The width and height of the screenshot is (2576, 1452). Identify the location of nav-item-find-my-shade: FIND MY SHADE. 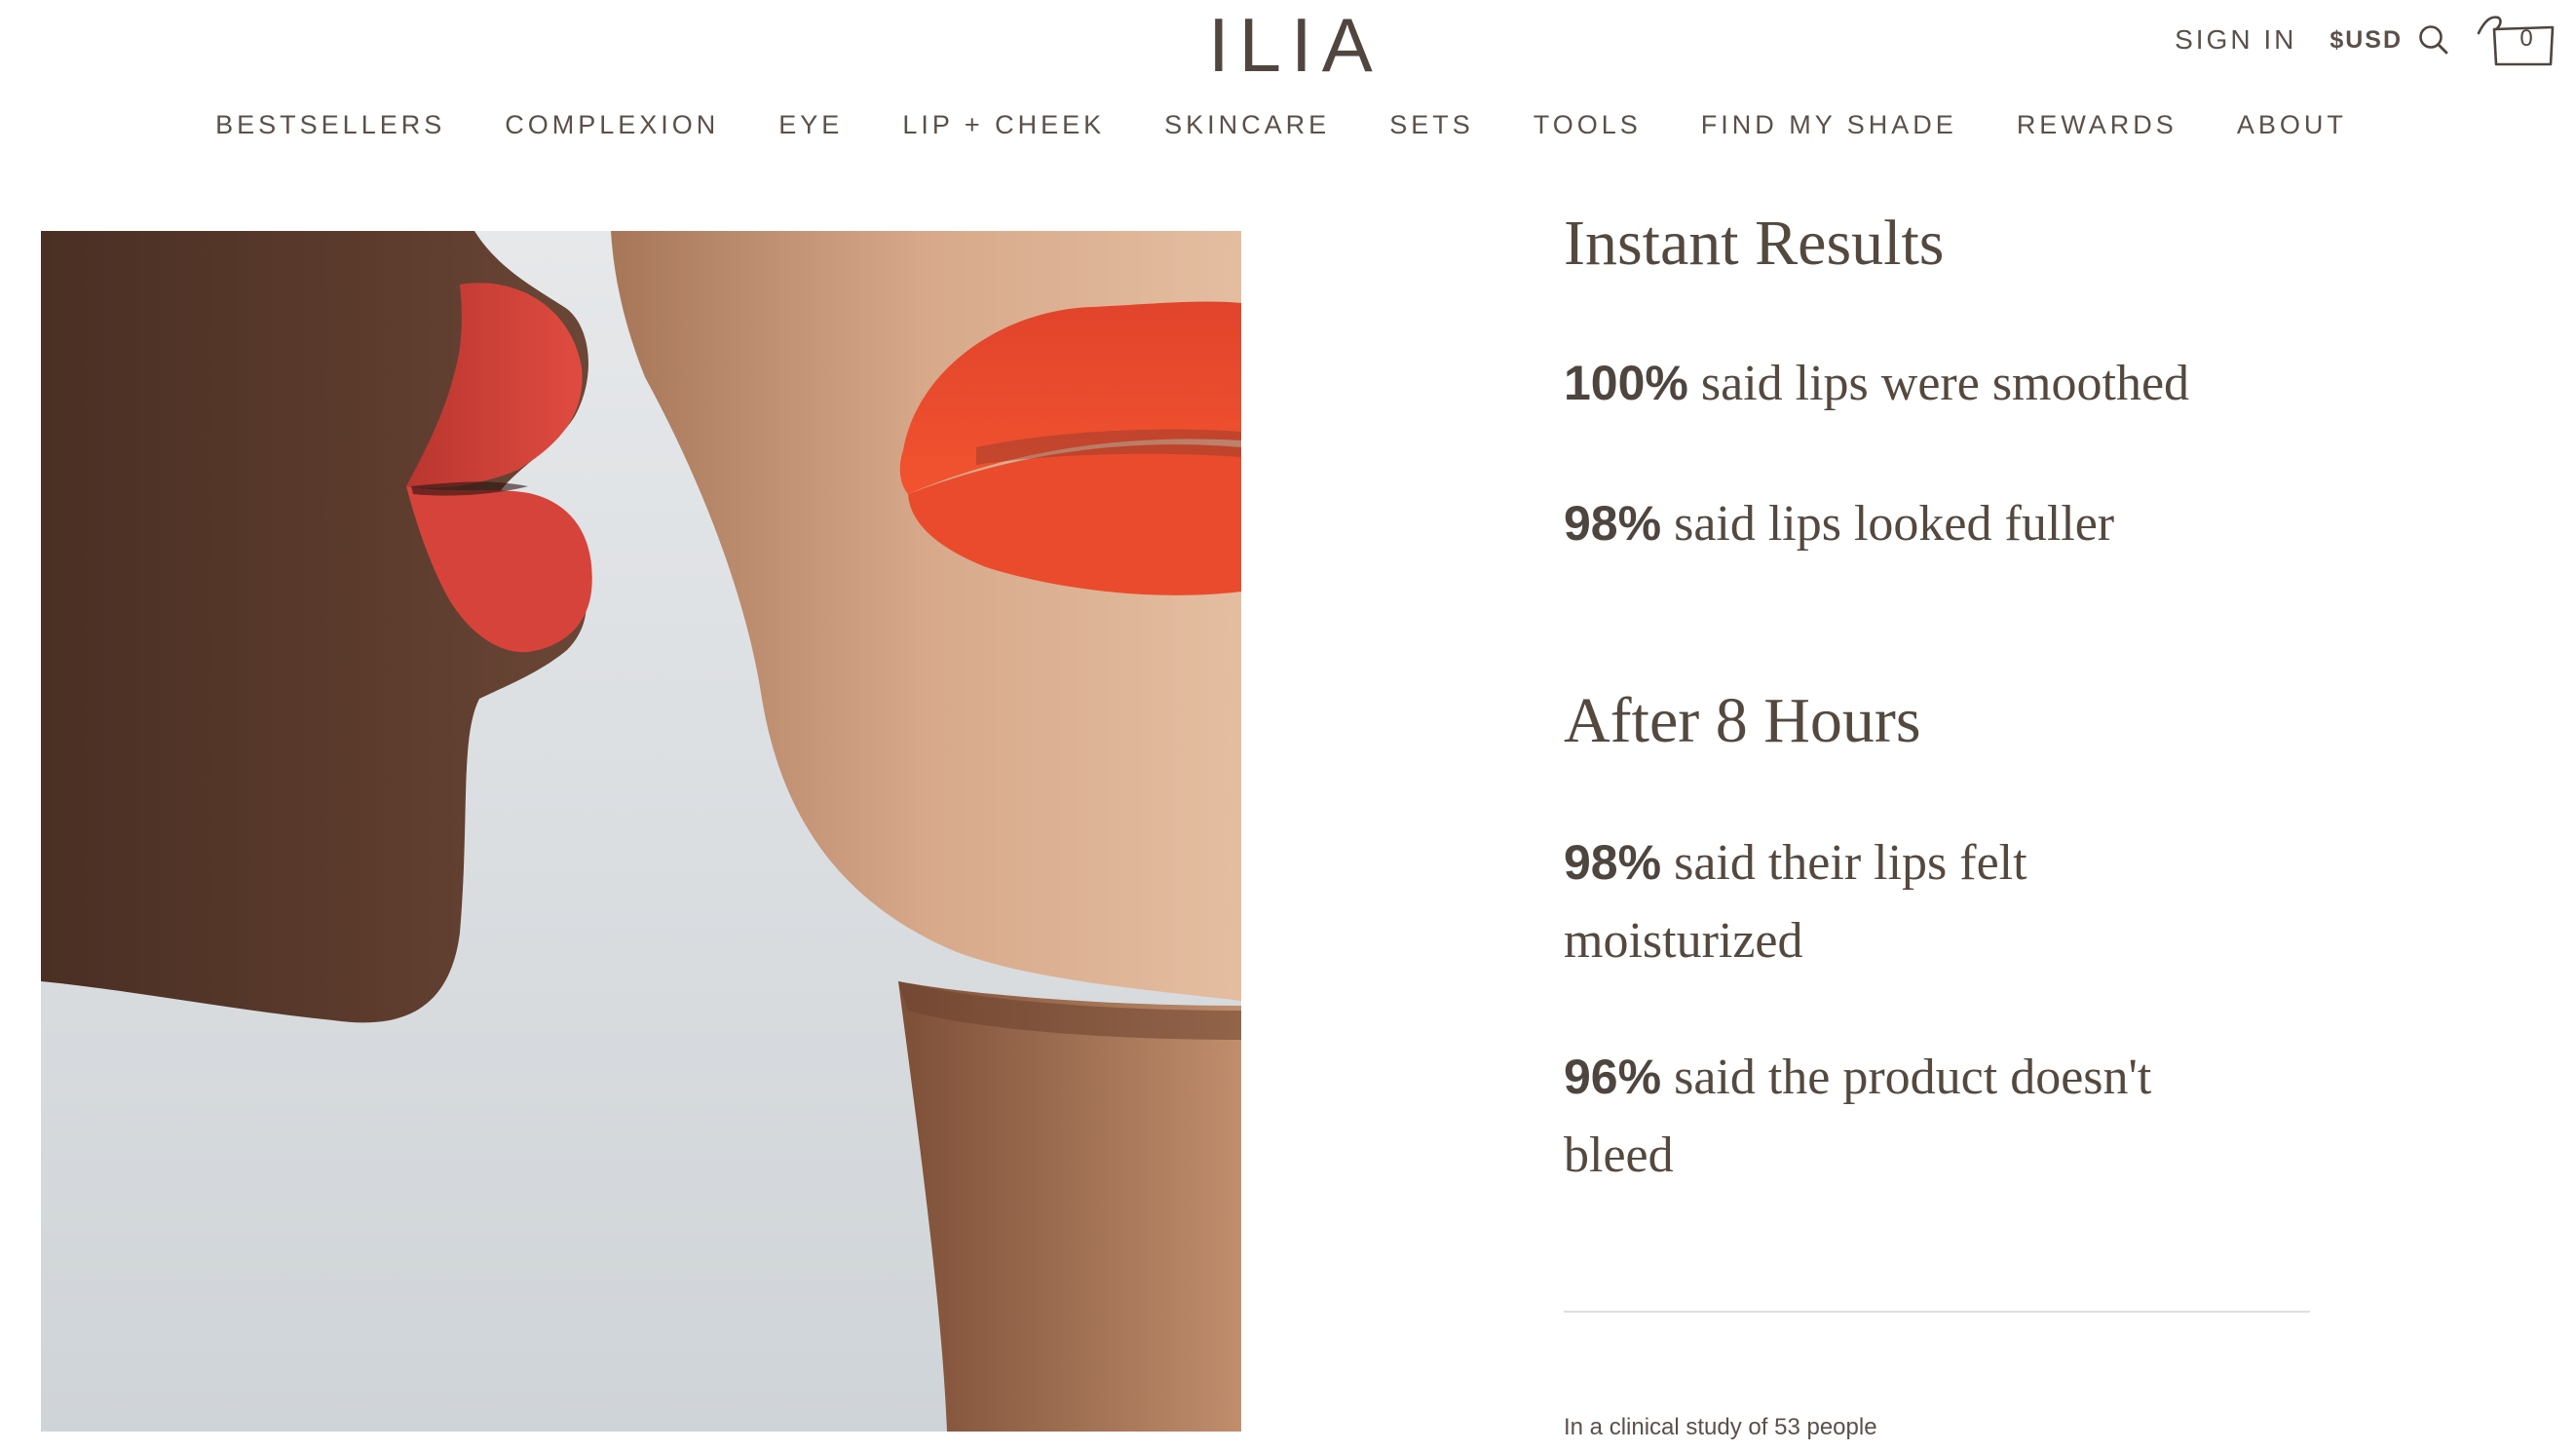
(1829, 125).